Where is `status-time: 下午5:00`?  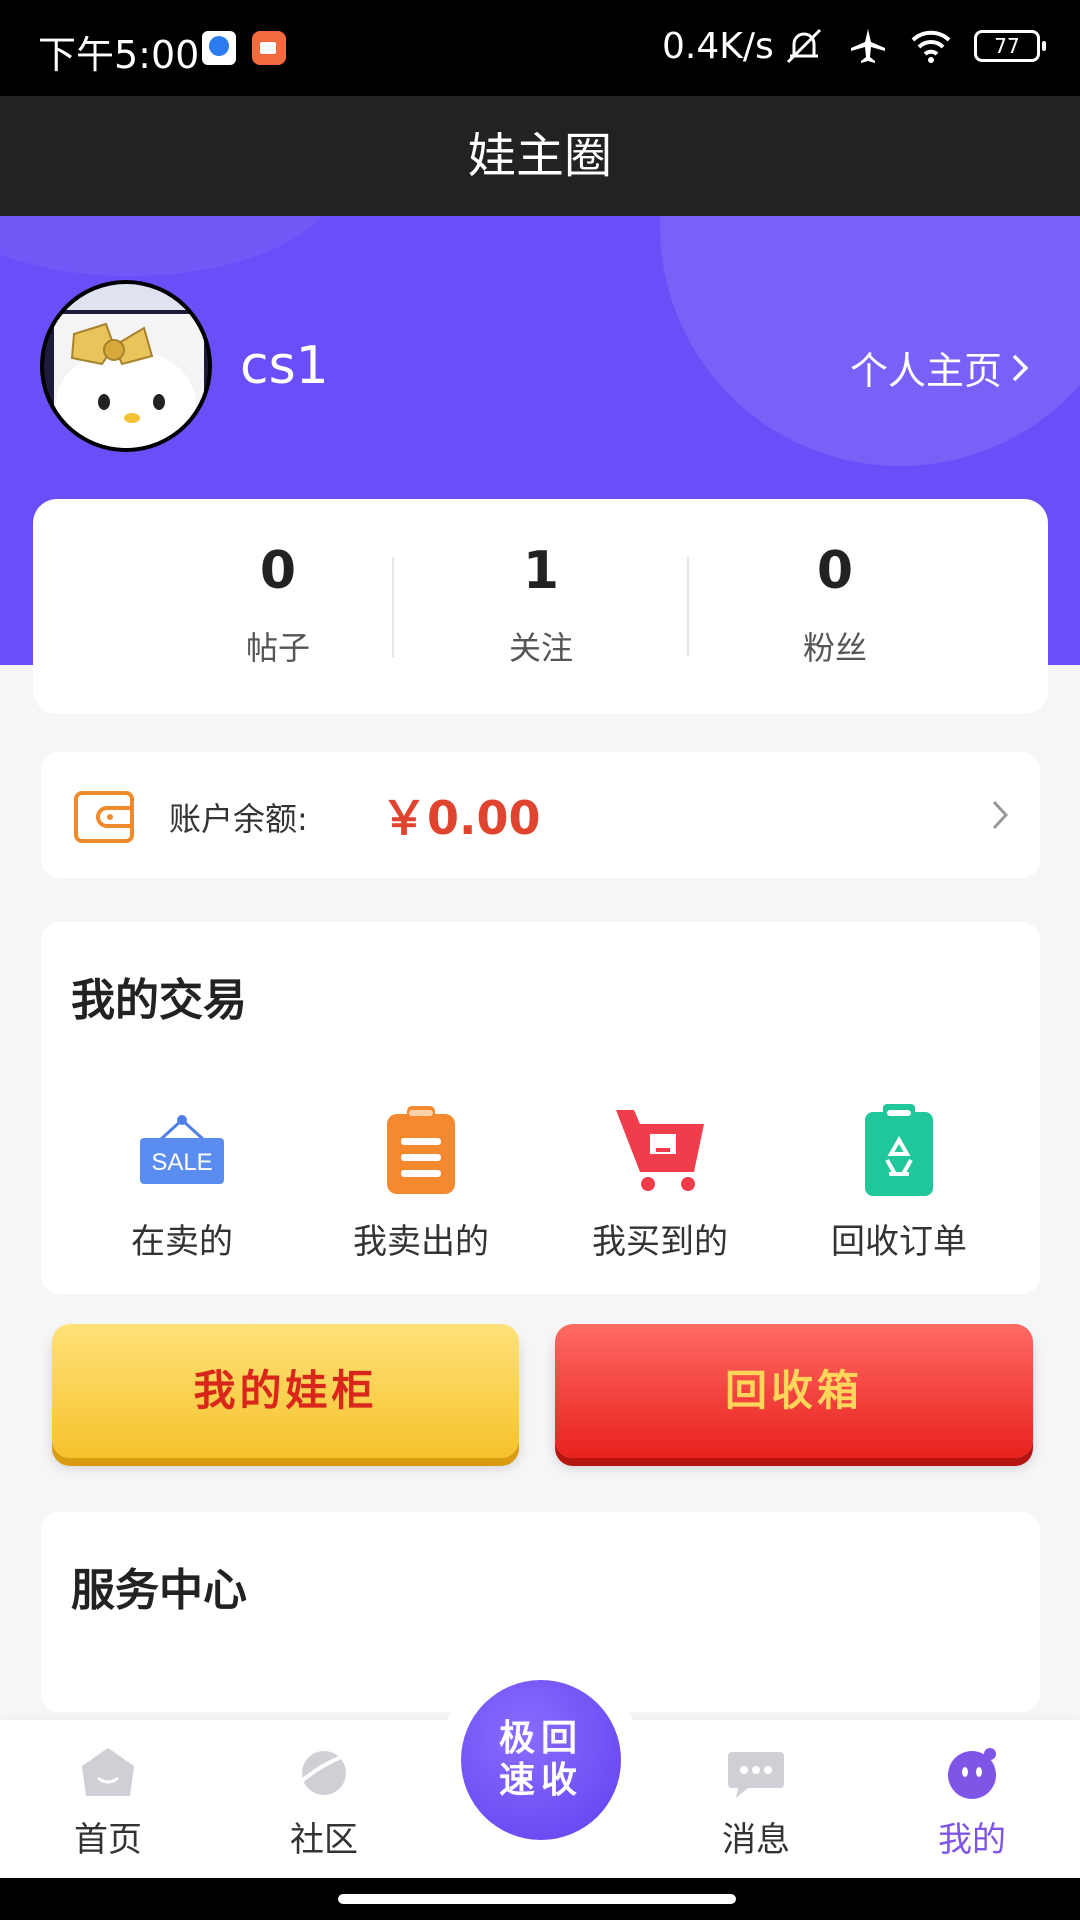 status-time: 下午5:00 is located at coordinates (119, 55).